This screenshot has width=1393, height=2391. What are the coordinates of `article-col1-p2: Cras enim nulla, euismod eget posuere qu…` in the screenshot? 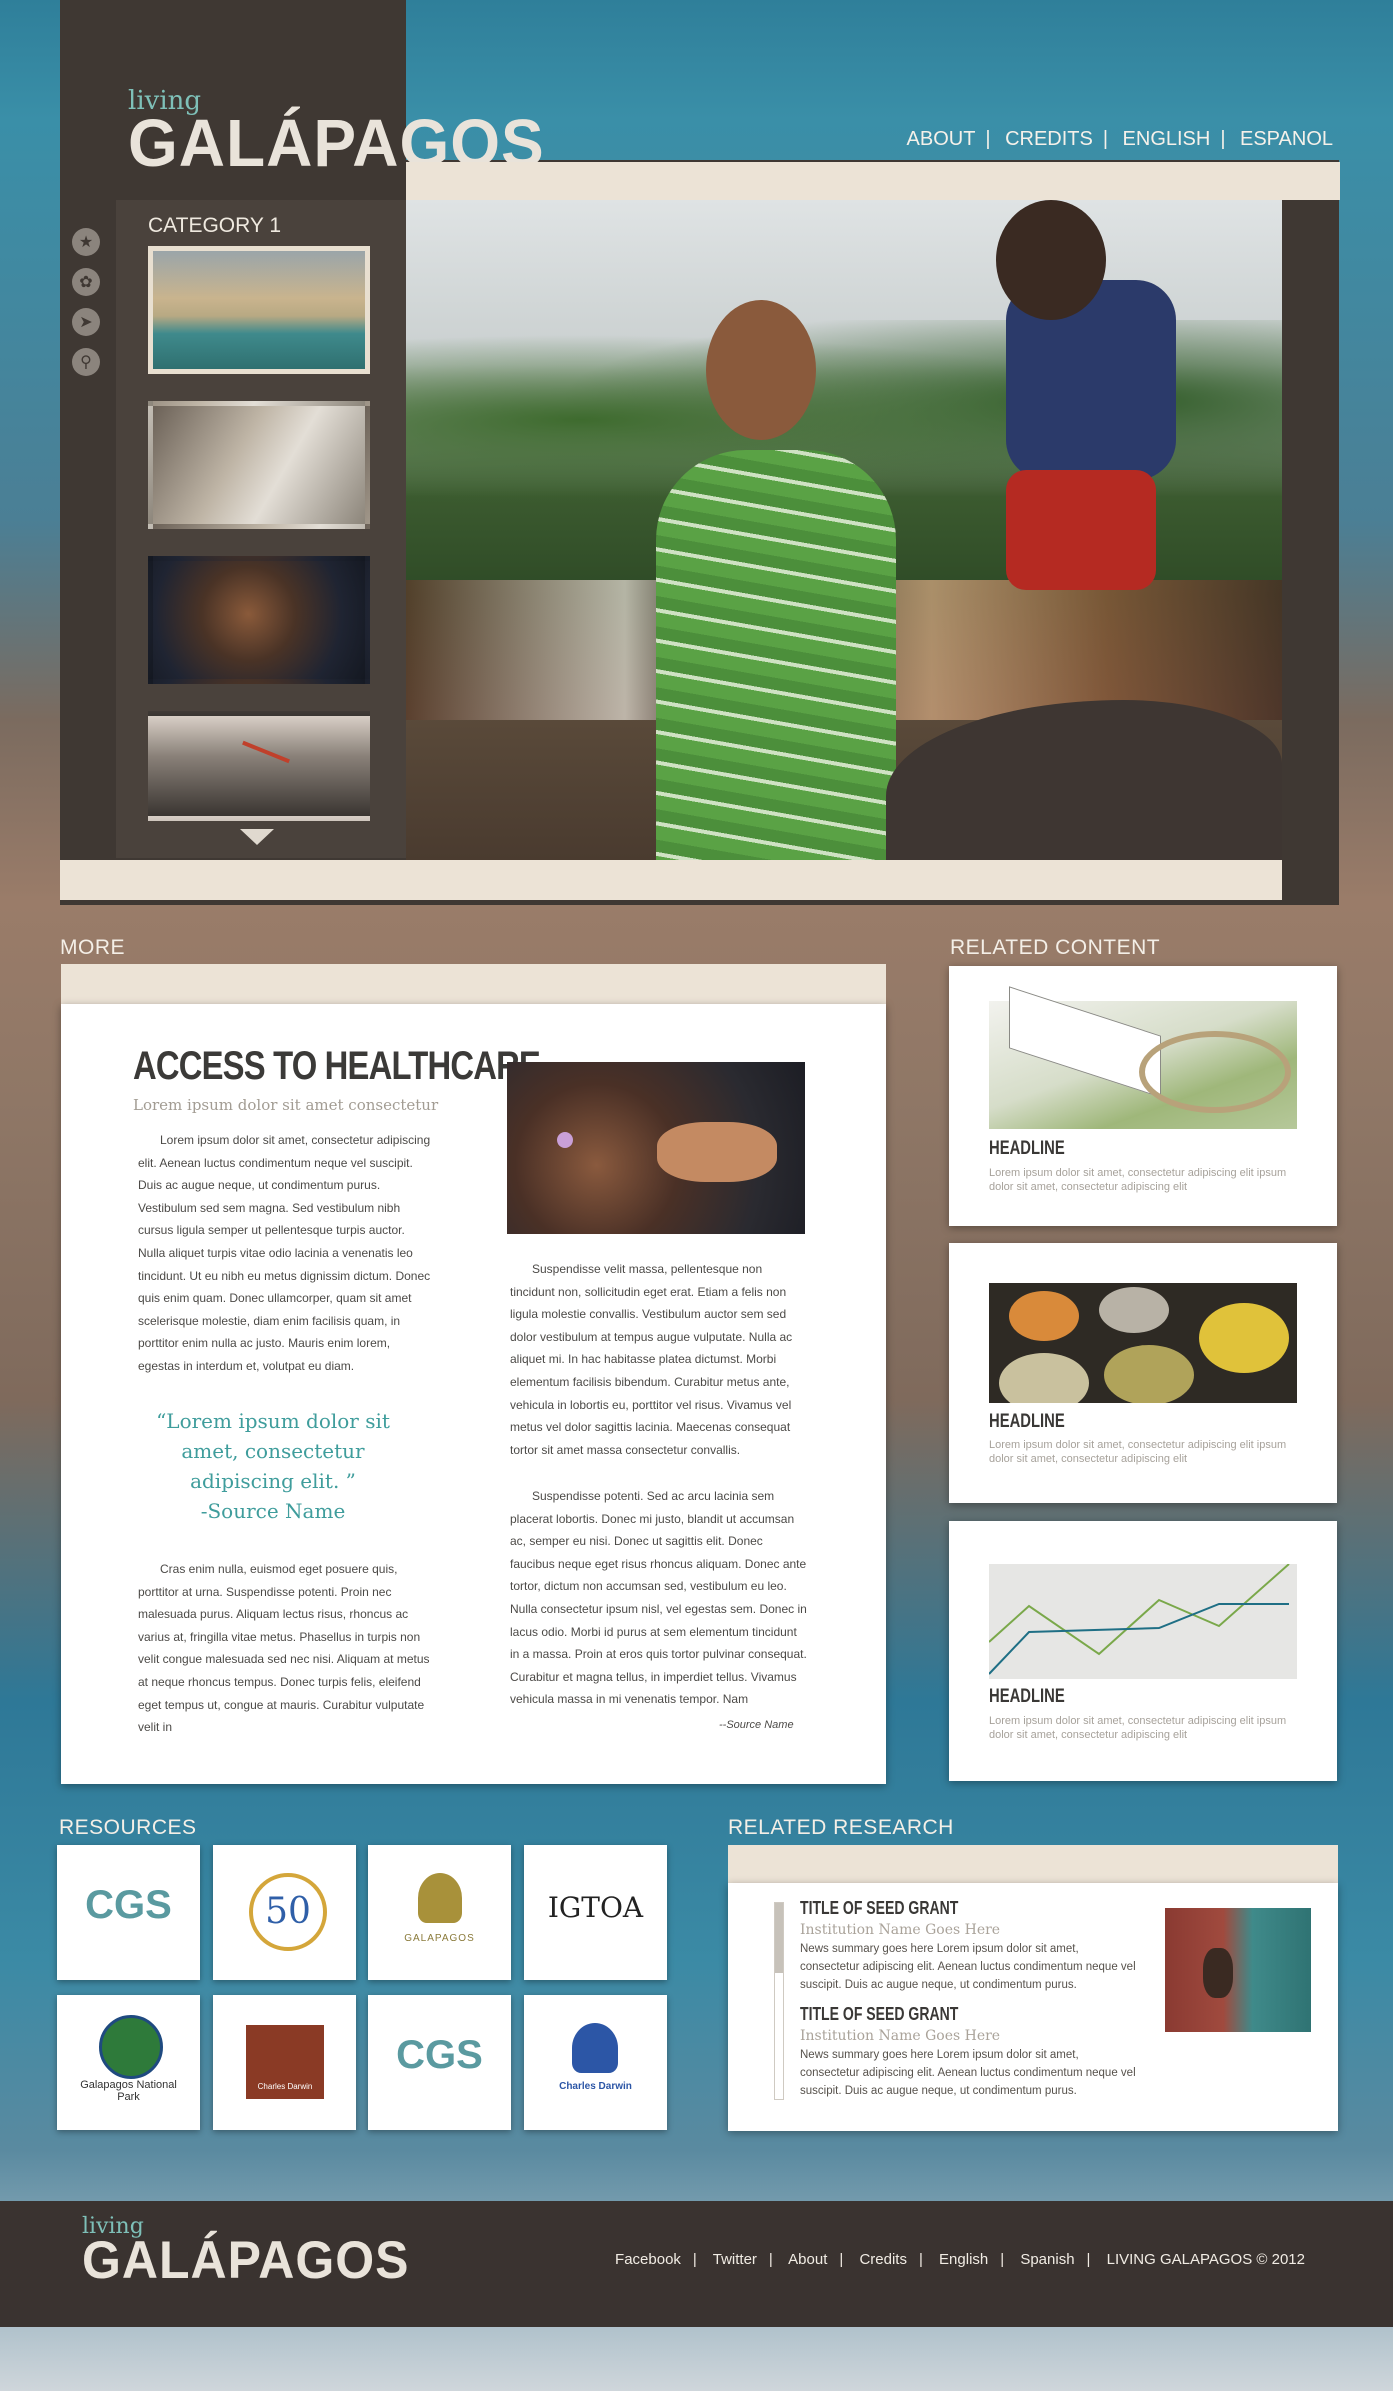 It's located at (284, 1648).